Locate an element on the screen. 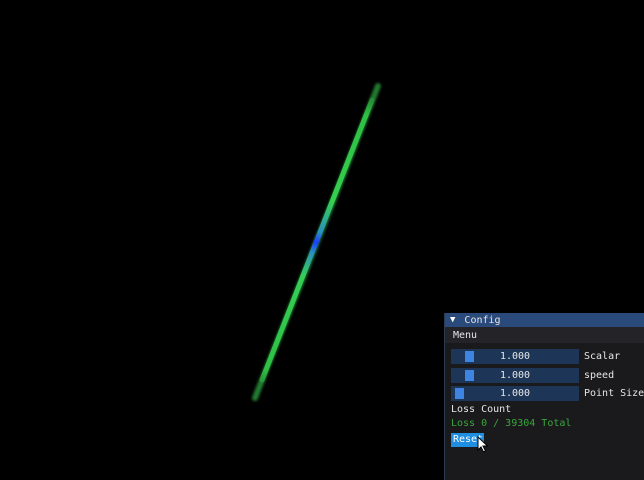  loss-count-label: Loss Count is located at coordinates (481, 409).